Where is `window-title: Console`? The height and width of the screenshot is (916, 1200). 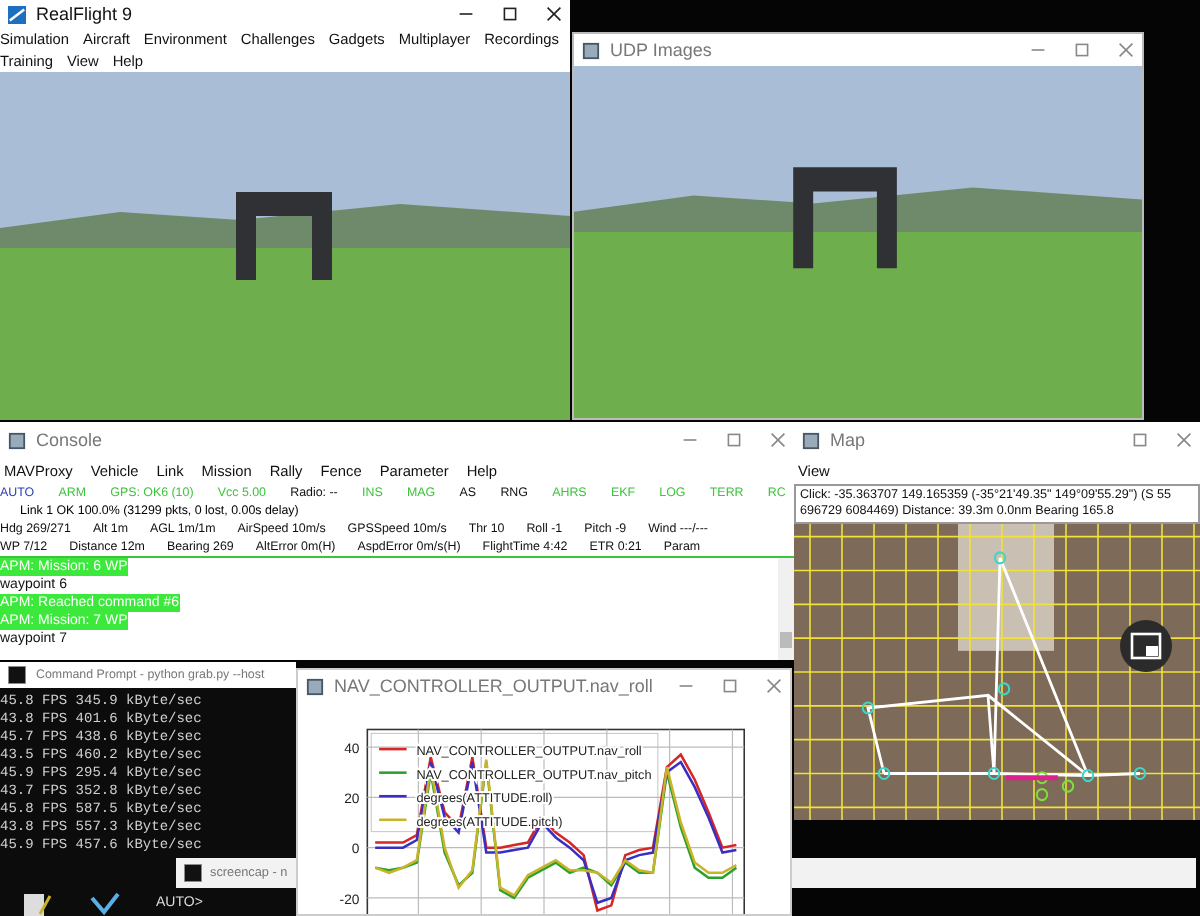 window-title: Console is located at coordinates (69, 440).